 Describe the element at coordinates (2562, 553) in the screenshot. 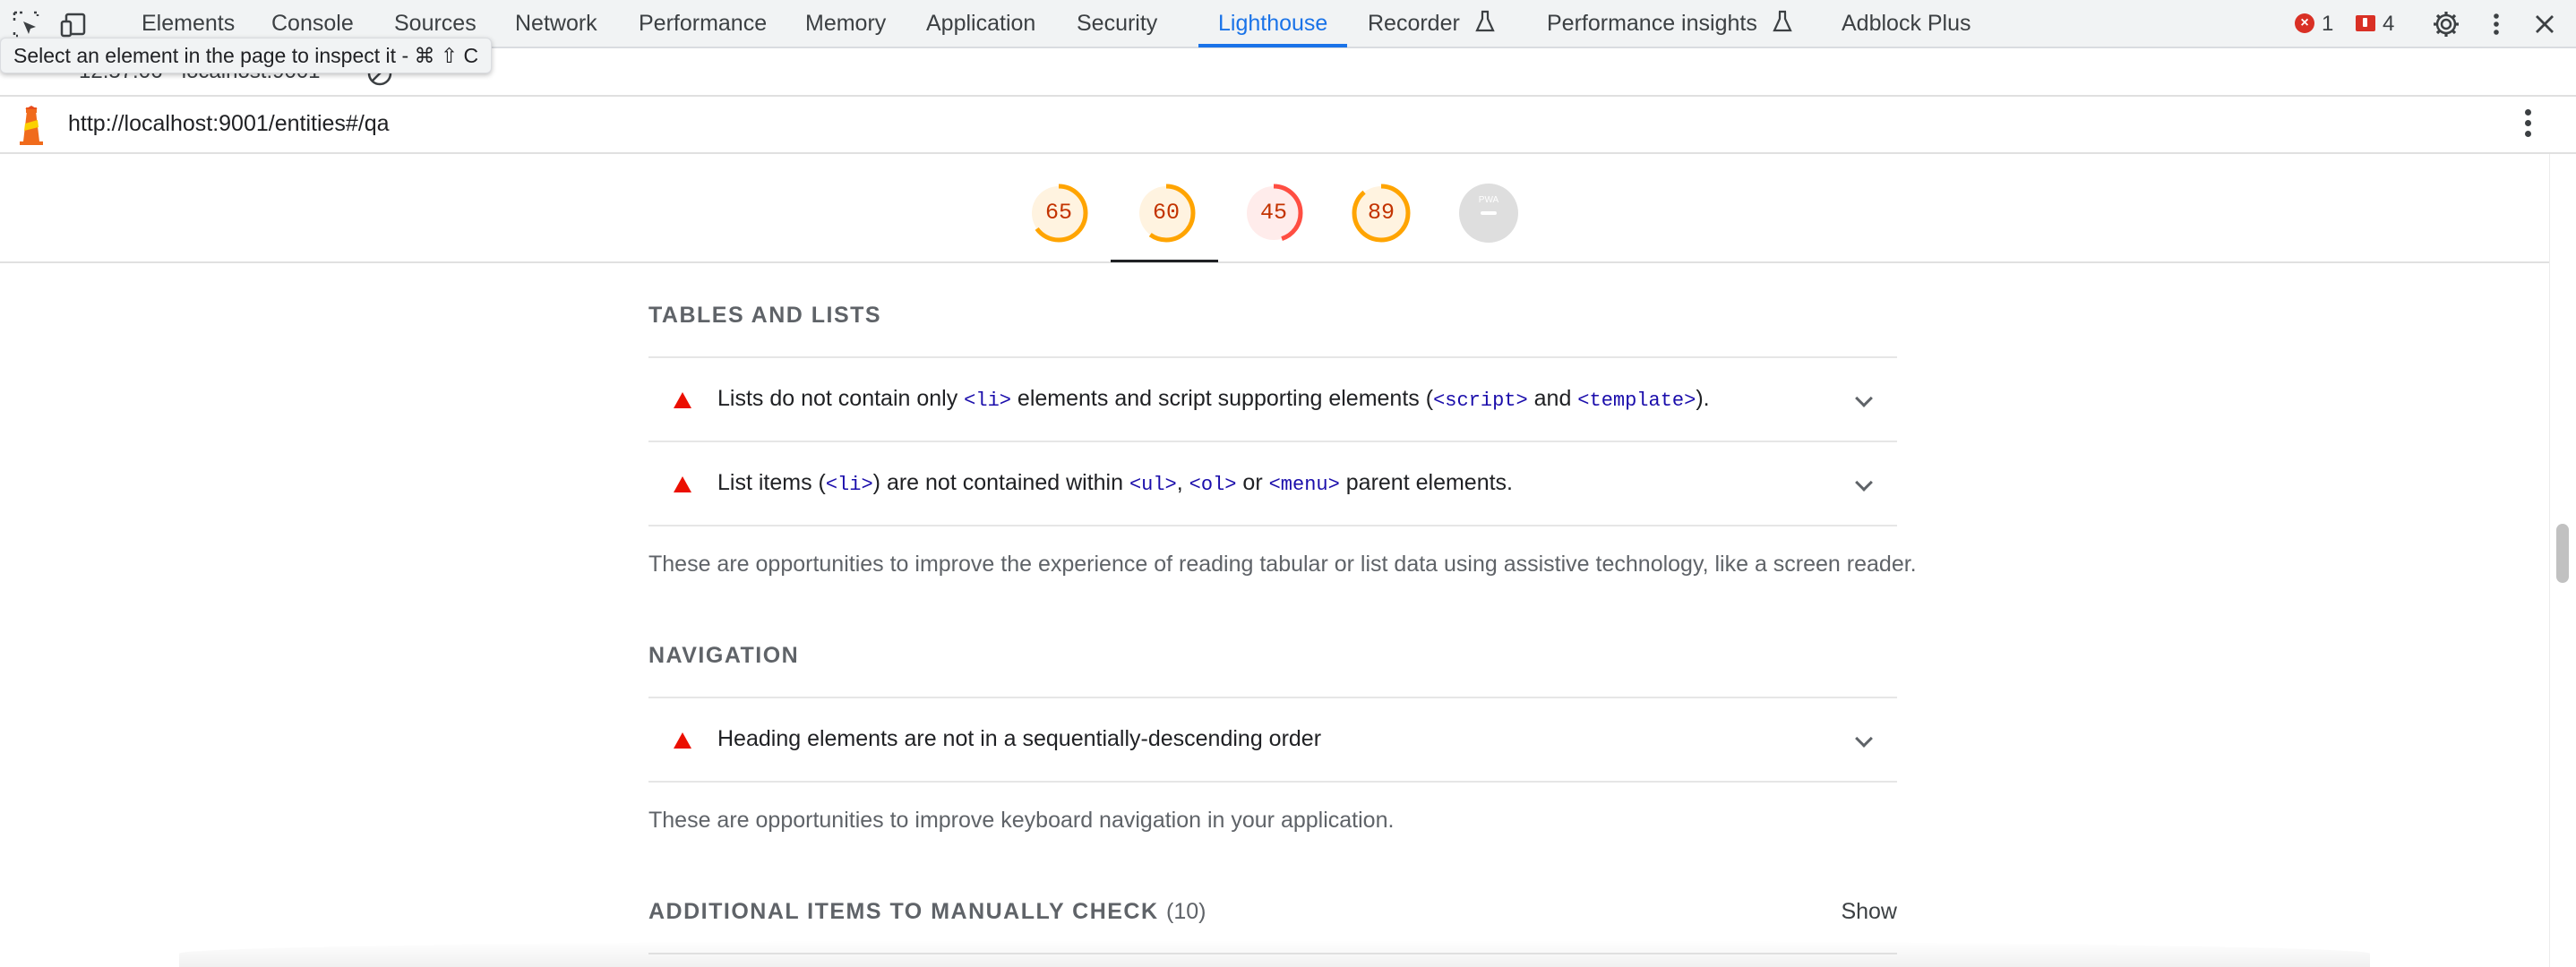

I see `scrollbar-thumb` at that location.